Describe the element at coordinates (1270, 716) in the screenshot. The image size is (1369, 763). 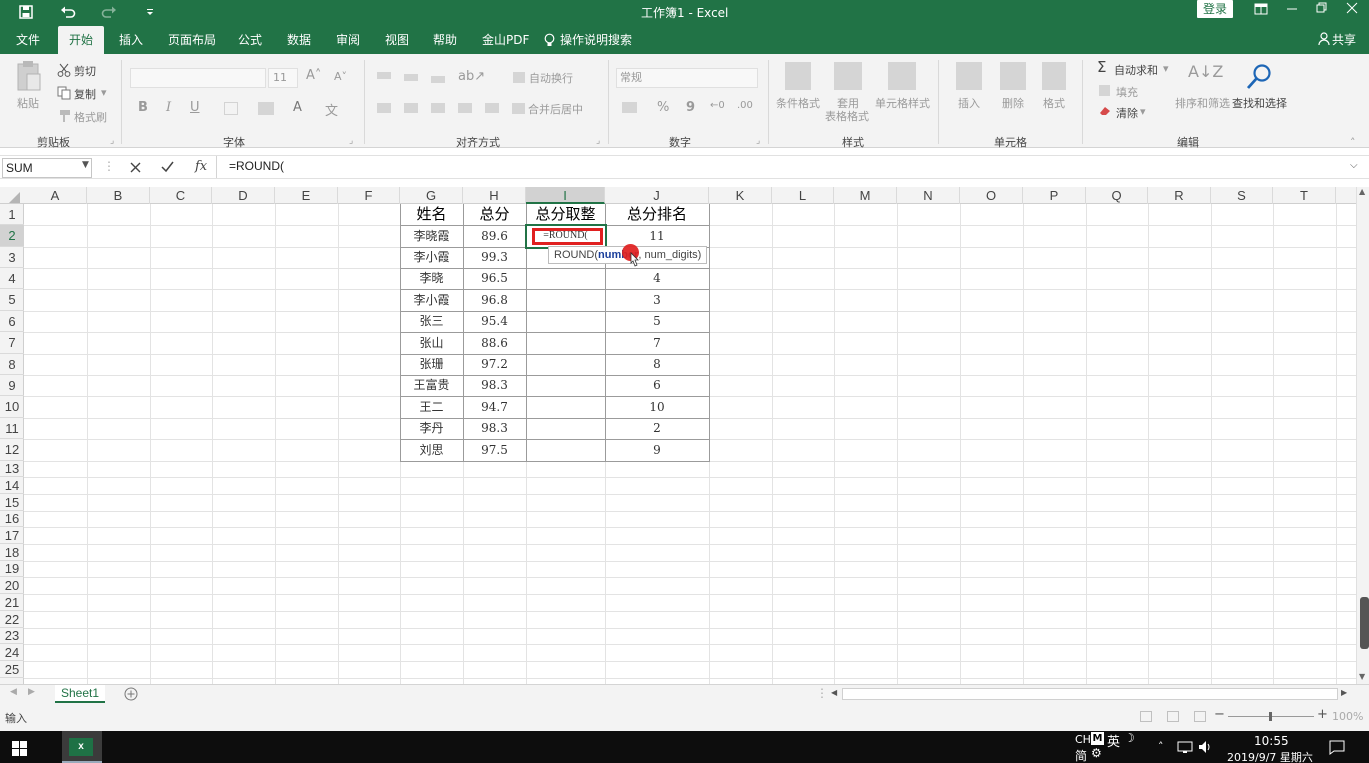
I see `zoom-slider-handle` at that location.